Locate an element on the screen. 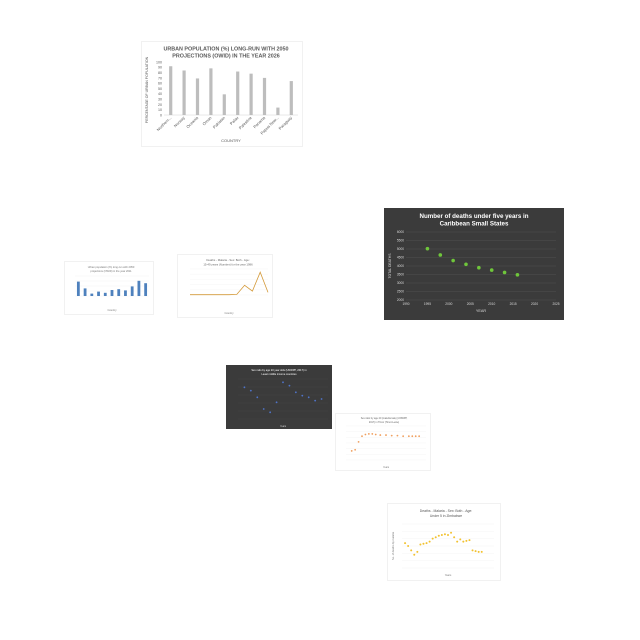 The image size is (640, 640). x-tick-label: Paraguay is located at coordinates (285, 123).